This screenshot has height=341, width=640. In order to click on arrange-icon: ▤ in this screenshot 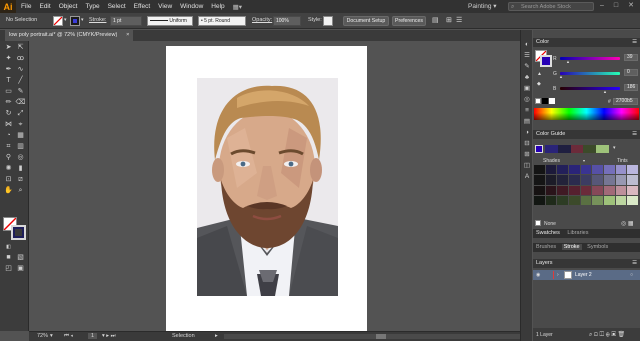, I will do `click(435, 20)`.